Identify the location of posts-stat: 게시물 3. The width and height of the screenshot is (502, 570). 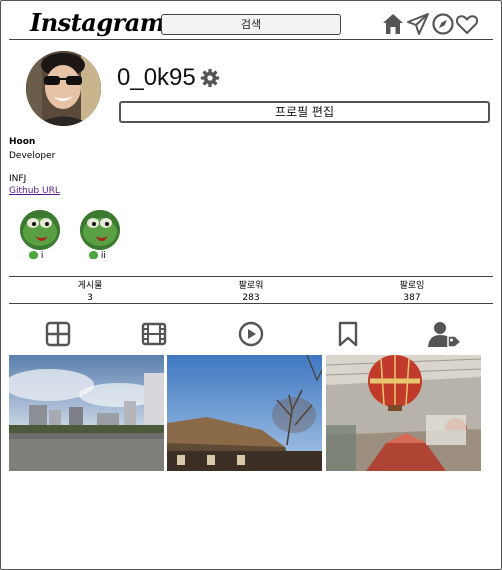
(90, 292).